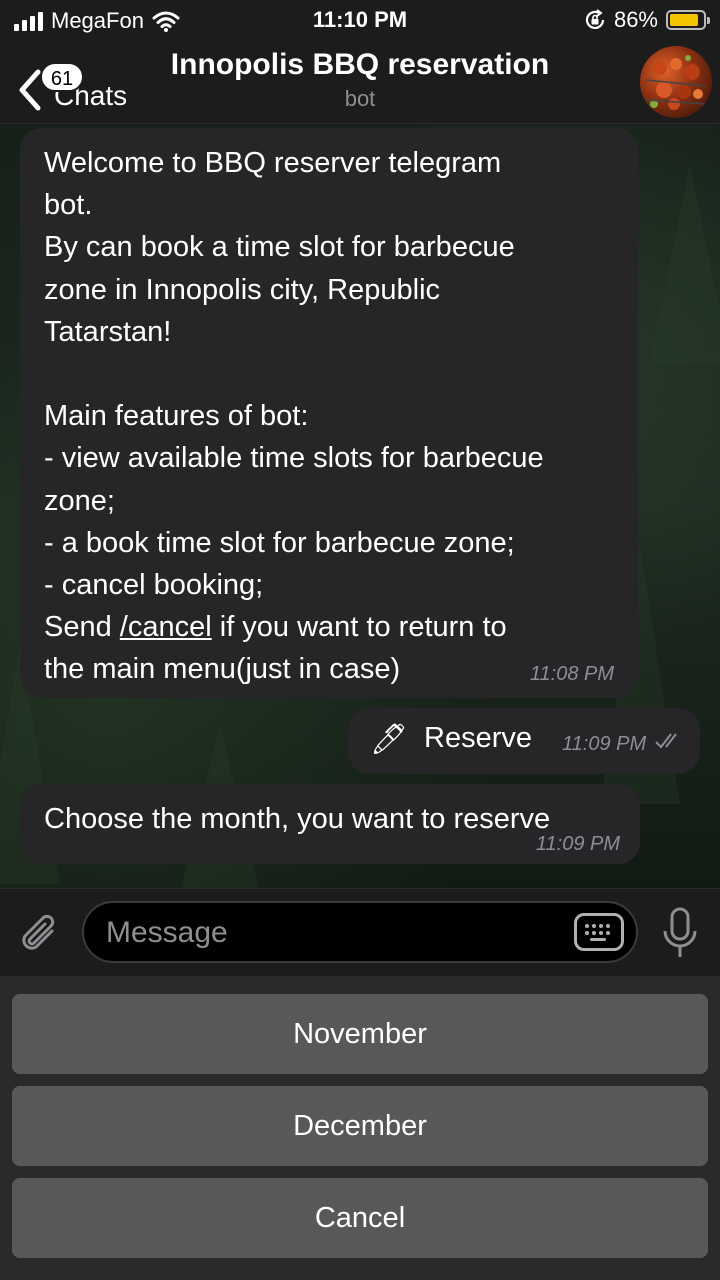 The image size is (720, 1280). What do you see at coordinates (389, 739) in the screenshot?
I see `pen-icon: 🖊` at bounding box center [389, 739].